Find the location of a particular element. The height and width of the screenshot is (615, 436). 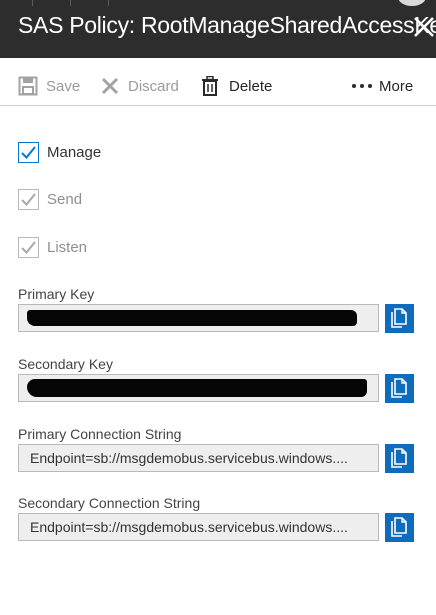

page-title: SAS Policy: RootManageSharedAccessKey is located at coordinates (227, 25).